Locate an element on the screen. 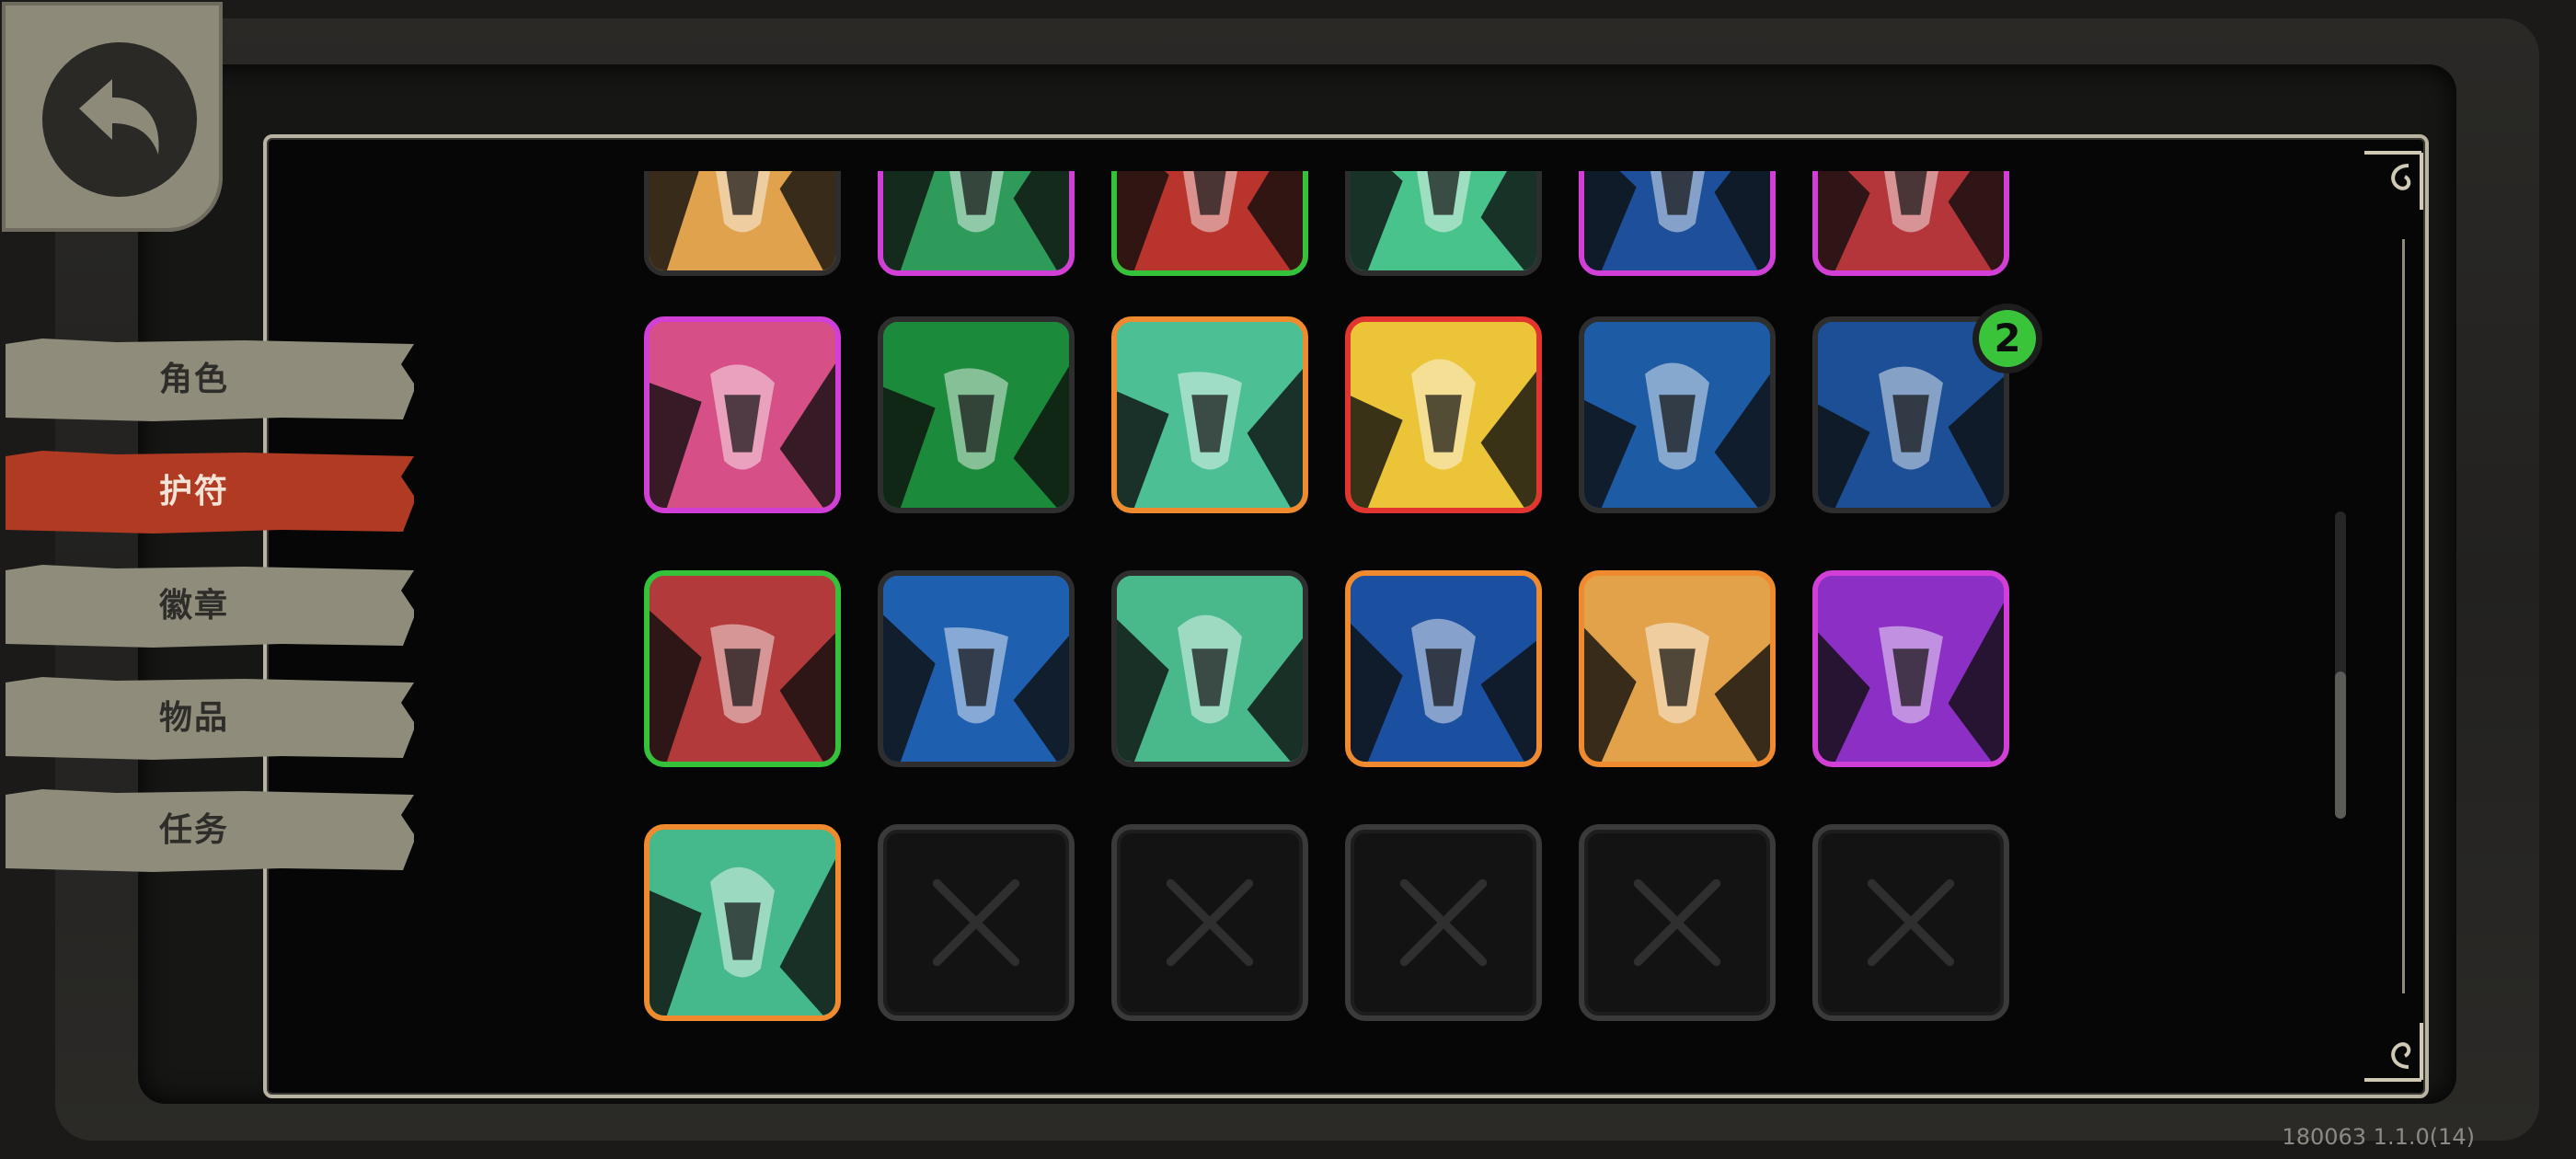  blue-lightning-charm-icon is located at coordinates (1677, 220).